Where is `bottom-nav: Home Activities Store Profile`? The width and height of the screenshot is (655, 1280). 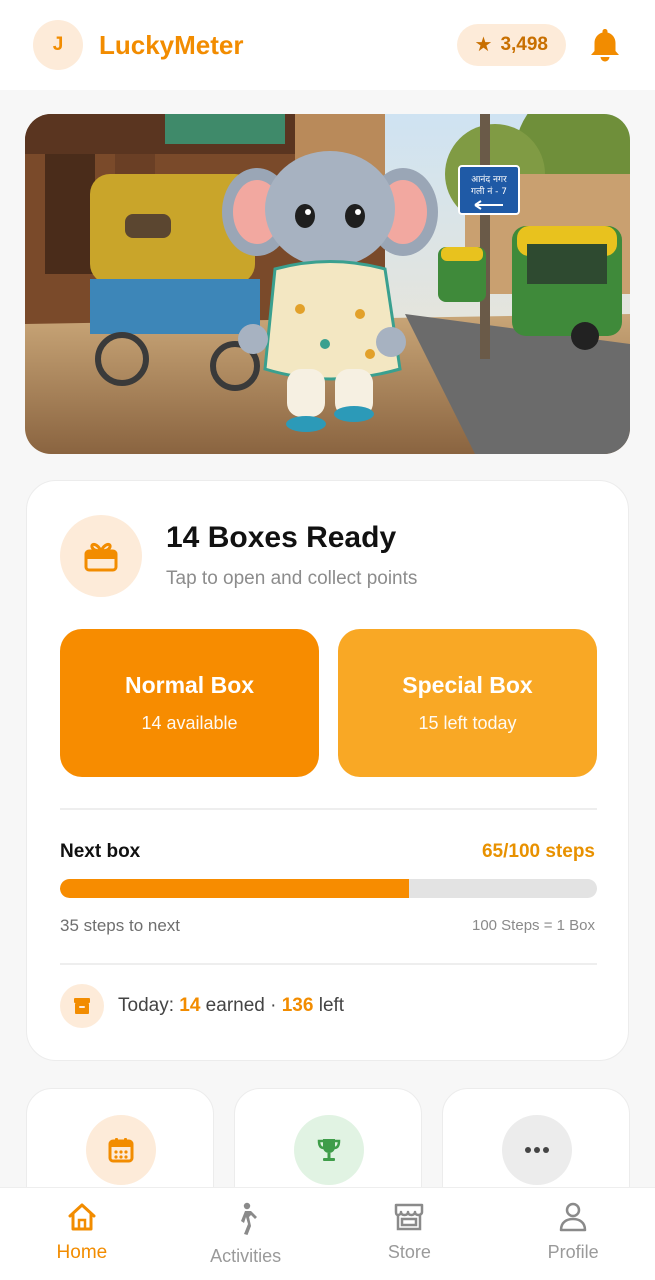
bottom-nav: Home Activities Store Profile is located at coordinates (327, 1233).